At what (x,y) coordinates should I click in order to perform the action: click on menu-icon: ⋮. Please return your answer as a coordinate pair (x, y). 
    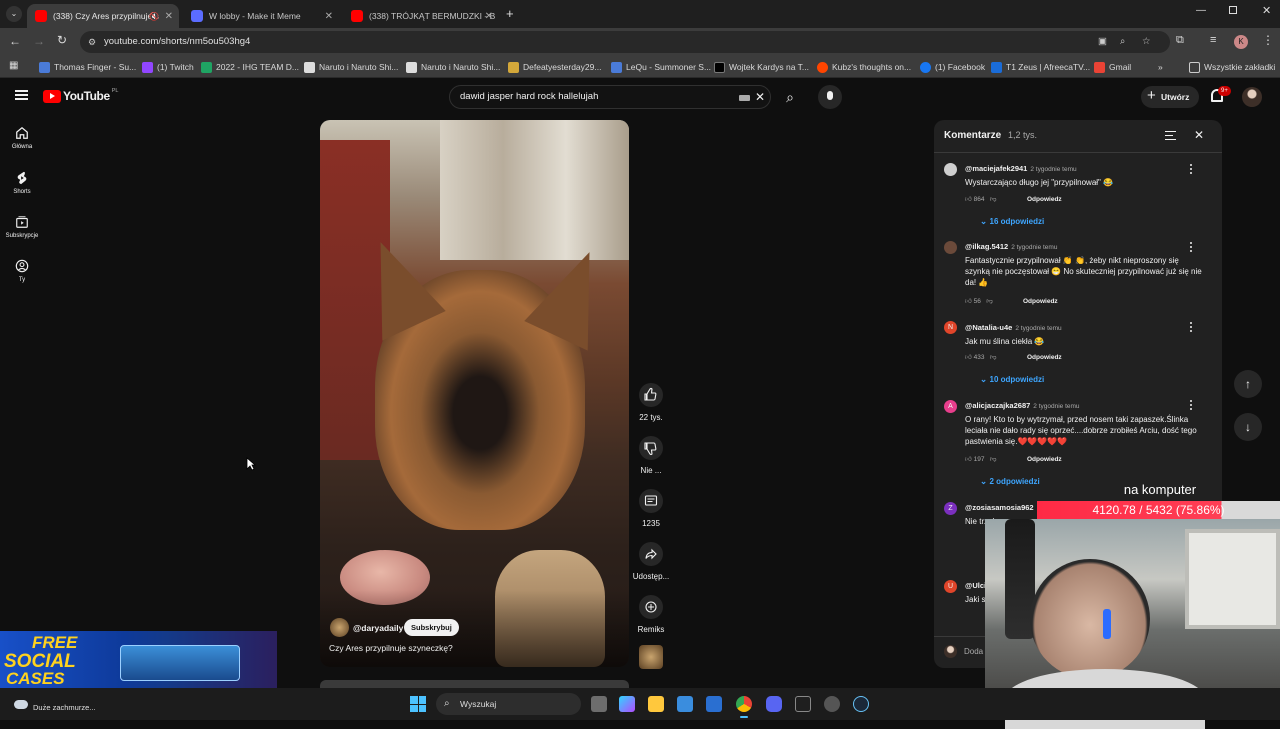
    Looking at the image, I should click on (1268, 40).